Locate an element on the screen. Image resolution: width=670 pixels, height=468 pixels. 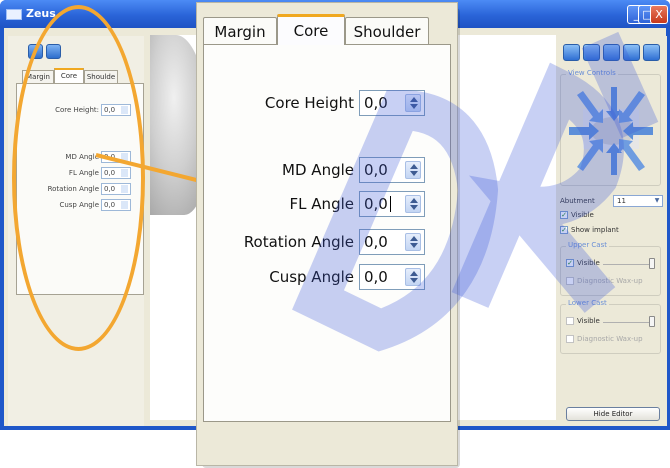
view-controls-group: View Controls is located at coordinates (610, 127).